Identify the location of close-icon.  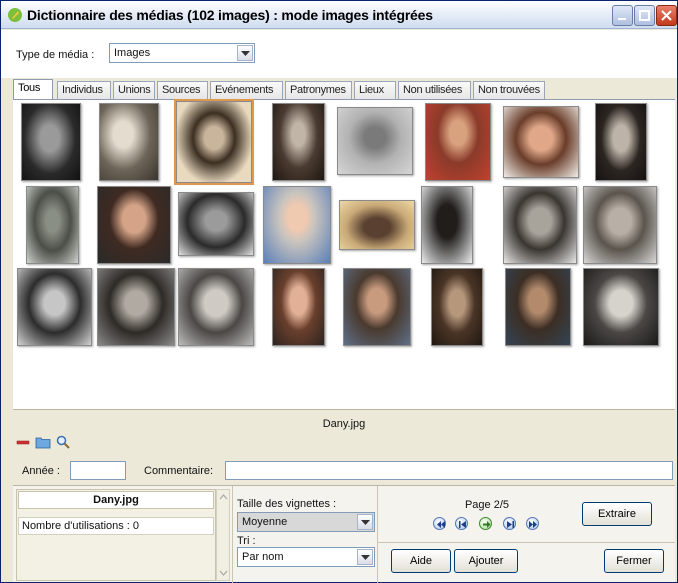
(666, 15).